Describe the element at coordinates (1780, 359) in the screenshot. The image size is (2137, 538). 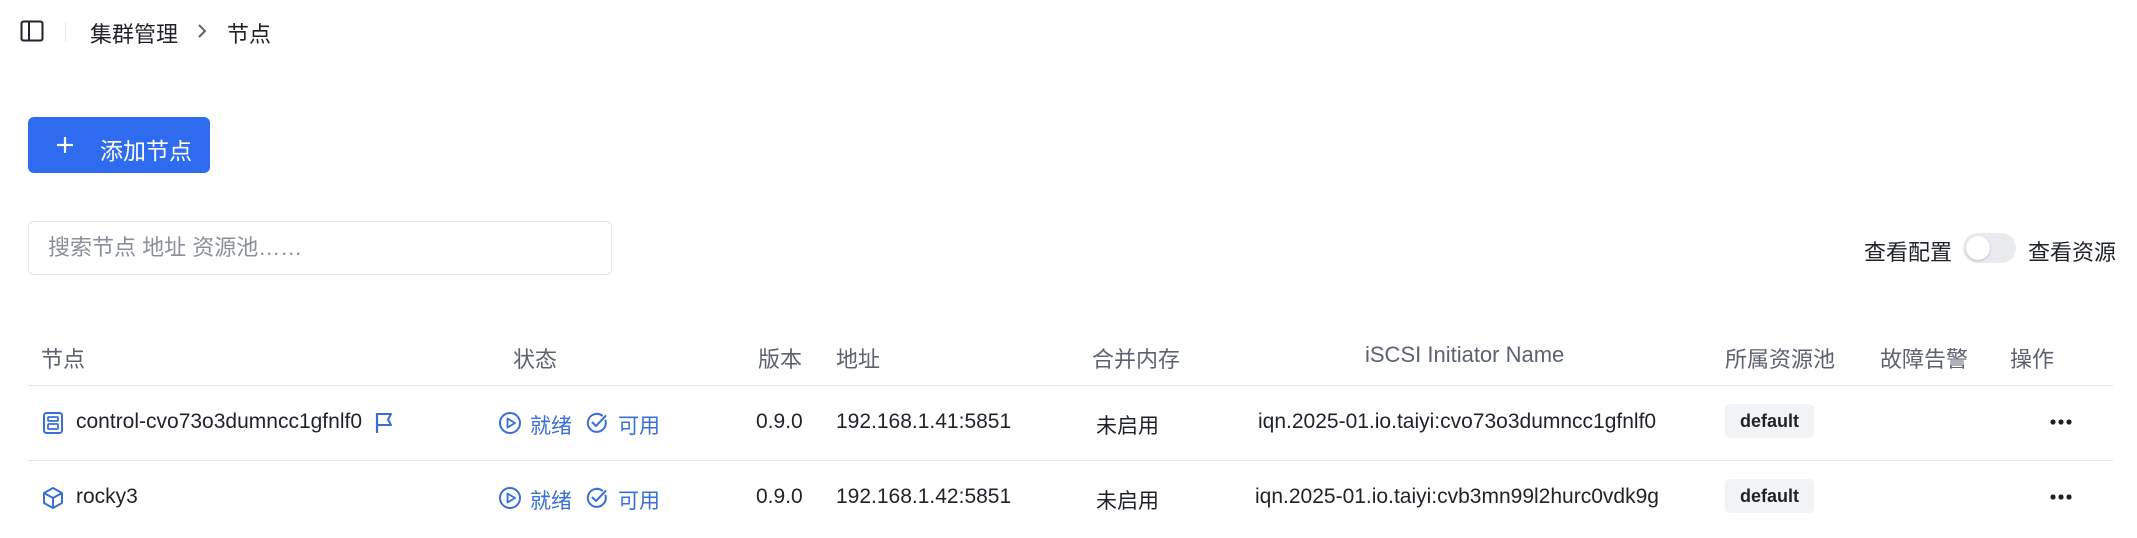
I see `header-pool: 所属资源池` at that location.